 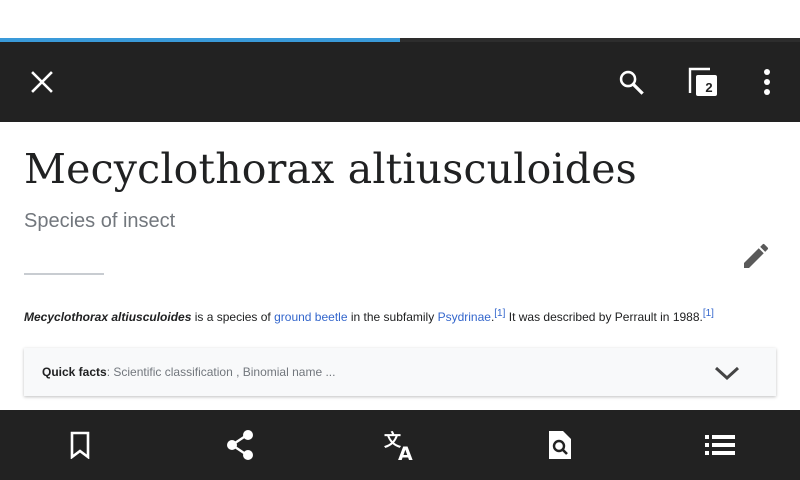 I want to click on contents-icon, so click(x=720, y=445).